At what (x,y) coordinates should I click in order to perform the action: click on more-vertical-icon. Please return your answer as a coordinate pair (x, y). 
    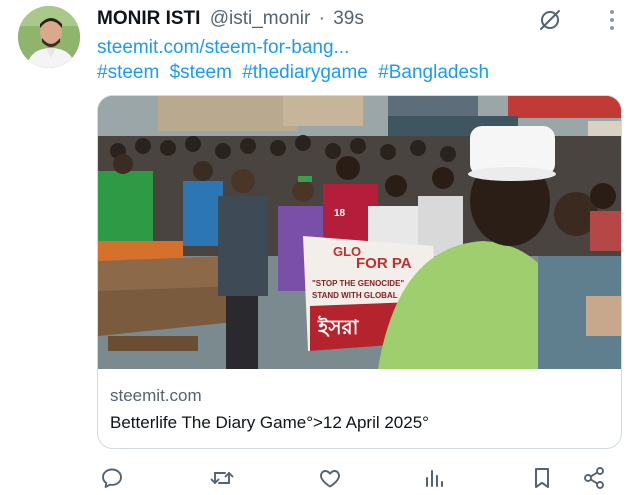
    Looking at the image, I should click on (612, 20).